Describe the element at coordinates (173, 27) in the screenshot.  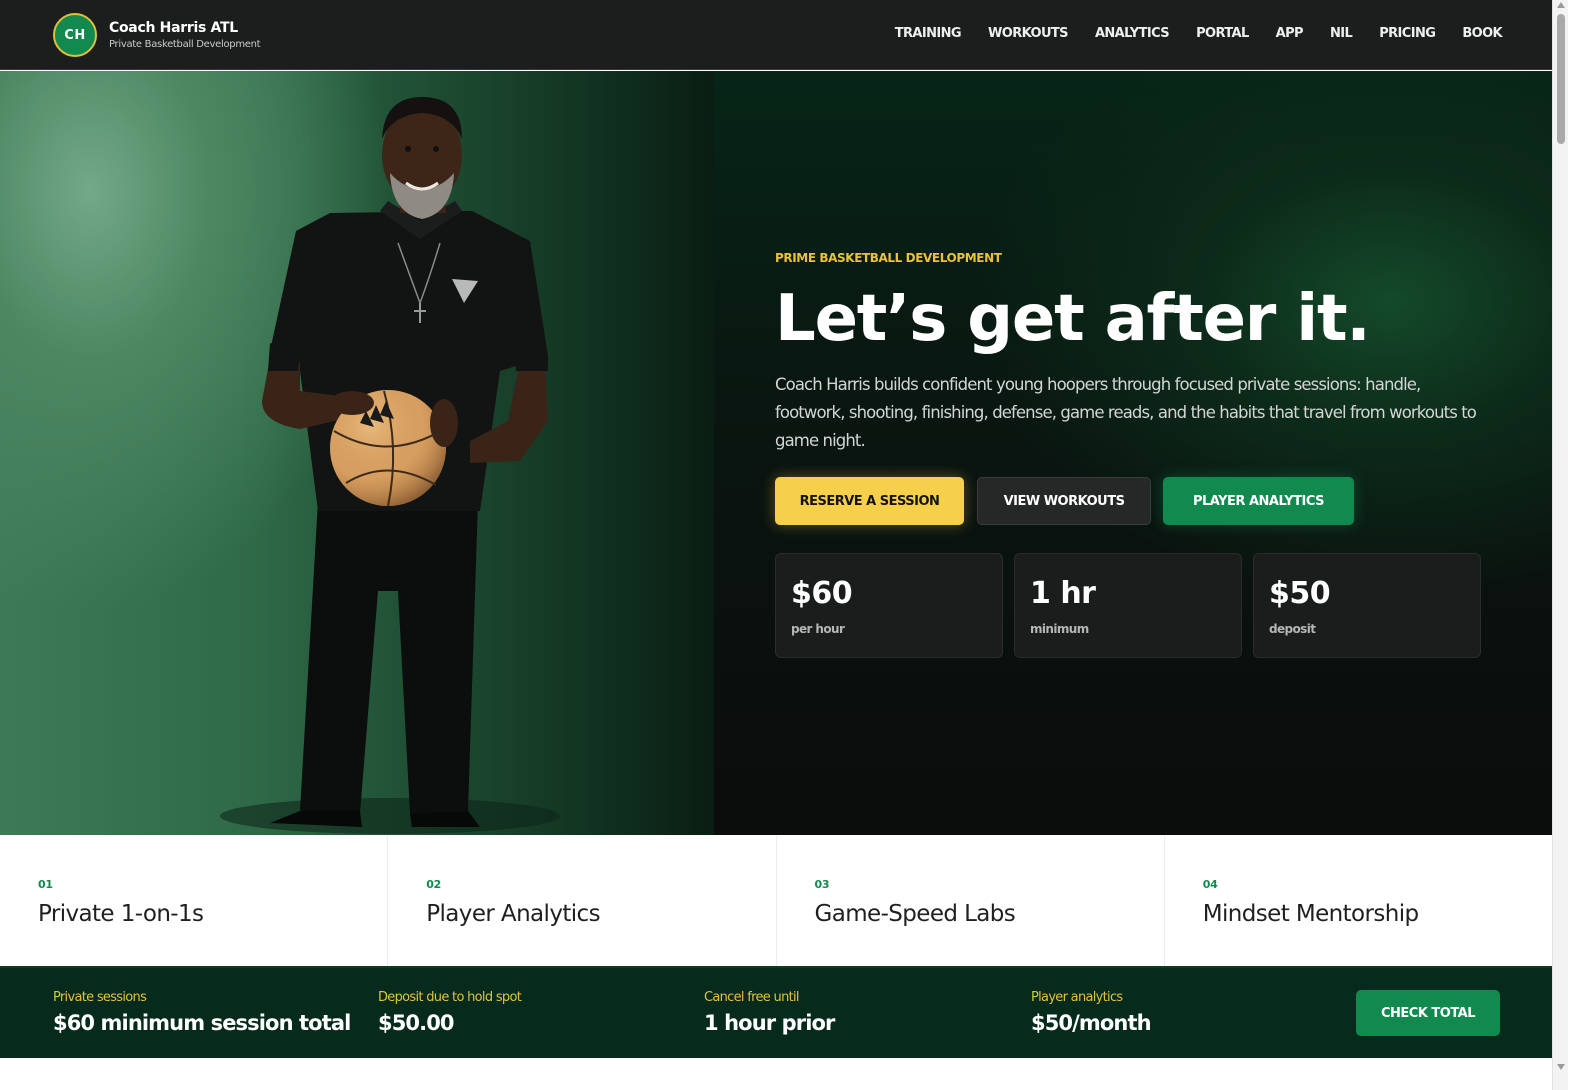
I see `brand-name: Coach Harris ATL` at that location.